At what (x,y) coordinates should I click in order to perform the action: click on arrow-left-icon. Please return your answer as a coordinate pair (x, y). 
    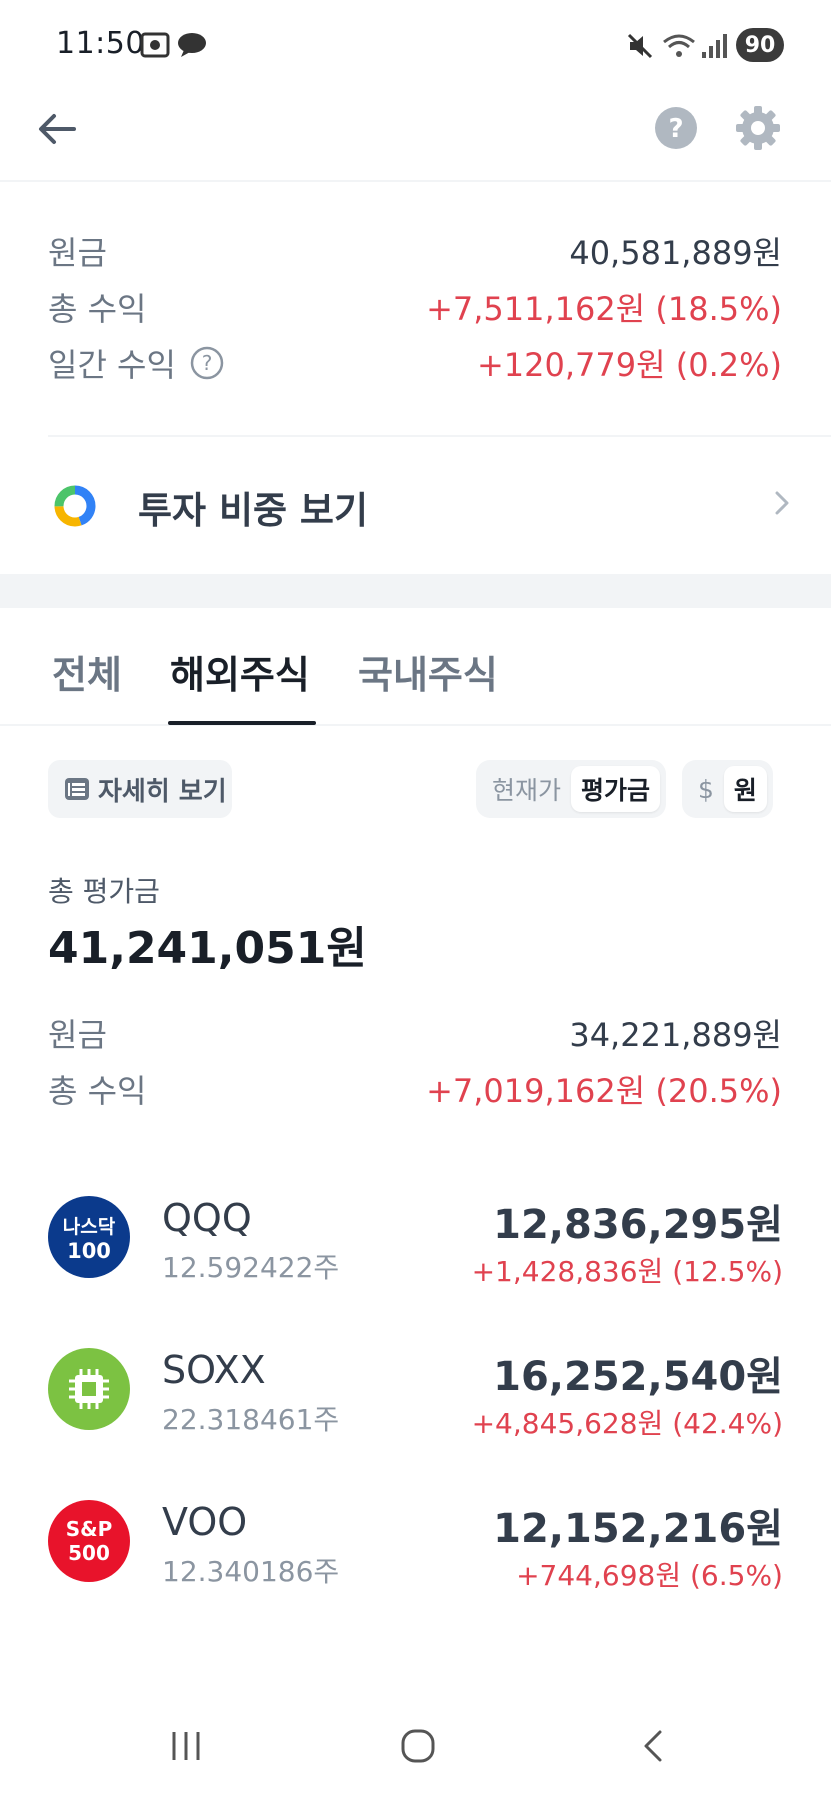
    Looking at the image, I should click on (57, 129).